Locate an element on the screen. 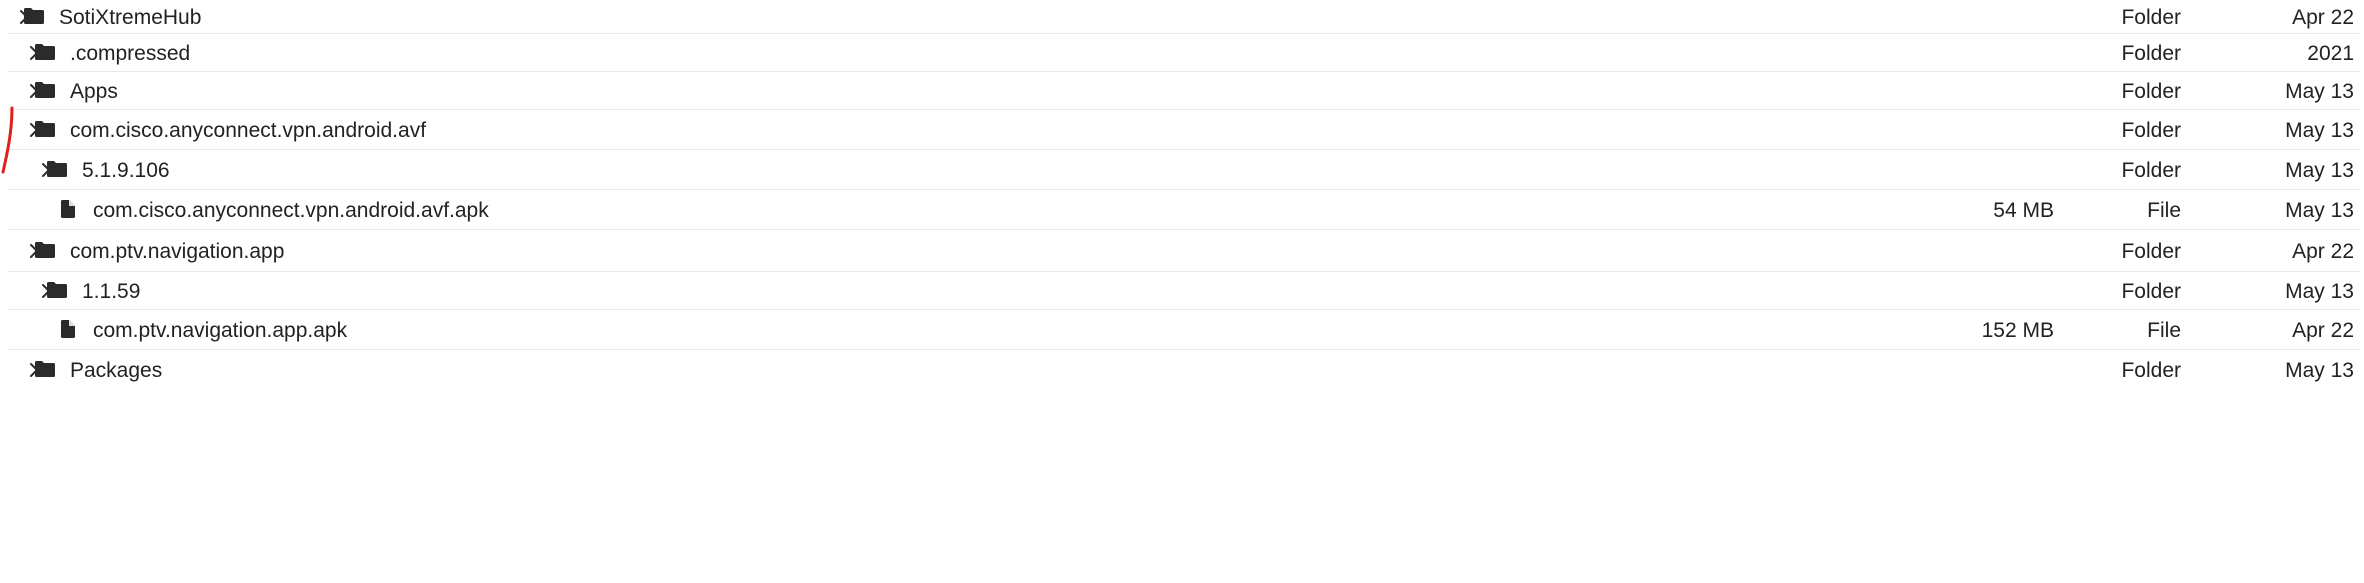  item-name: 5.1.9.106 is located at coordinates (126, 170).